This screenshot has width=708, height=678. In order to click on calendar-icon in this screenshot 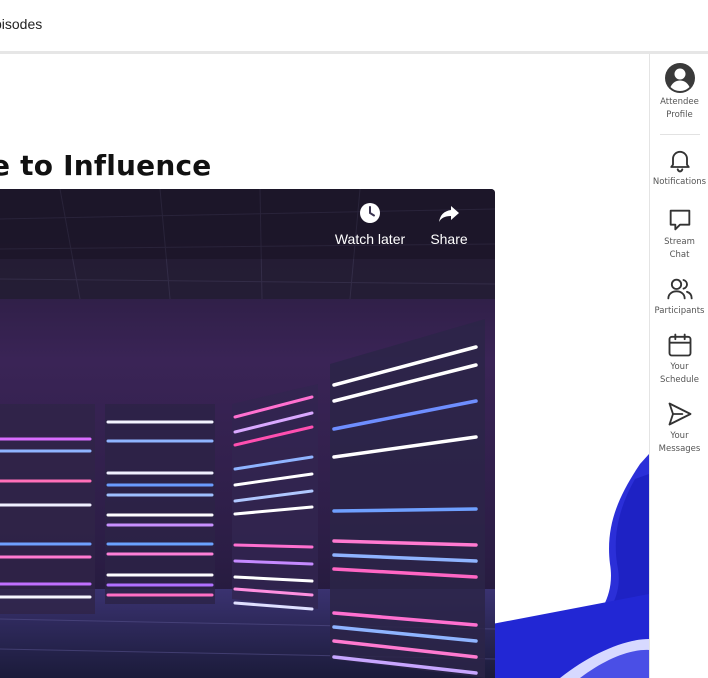, I will do `click(679, 345)`.